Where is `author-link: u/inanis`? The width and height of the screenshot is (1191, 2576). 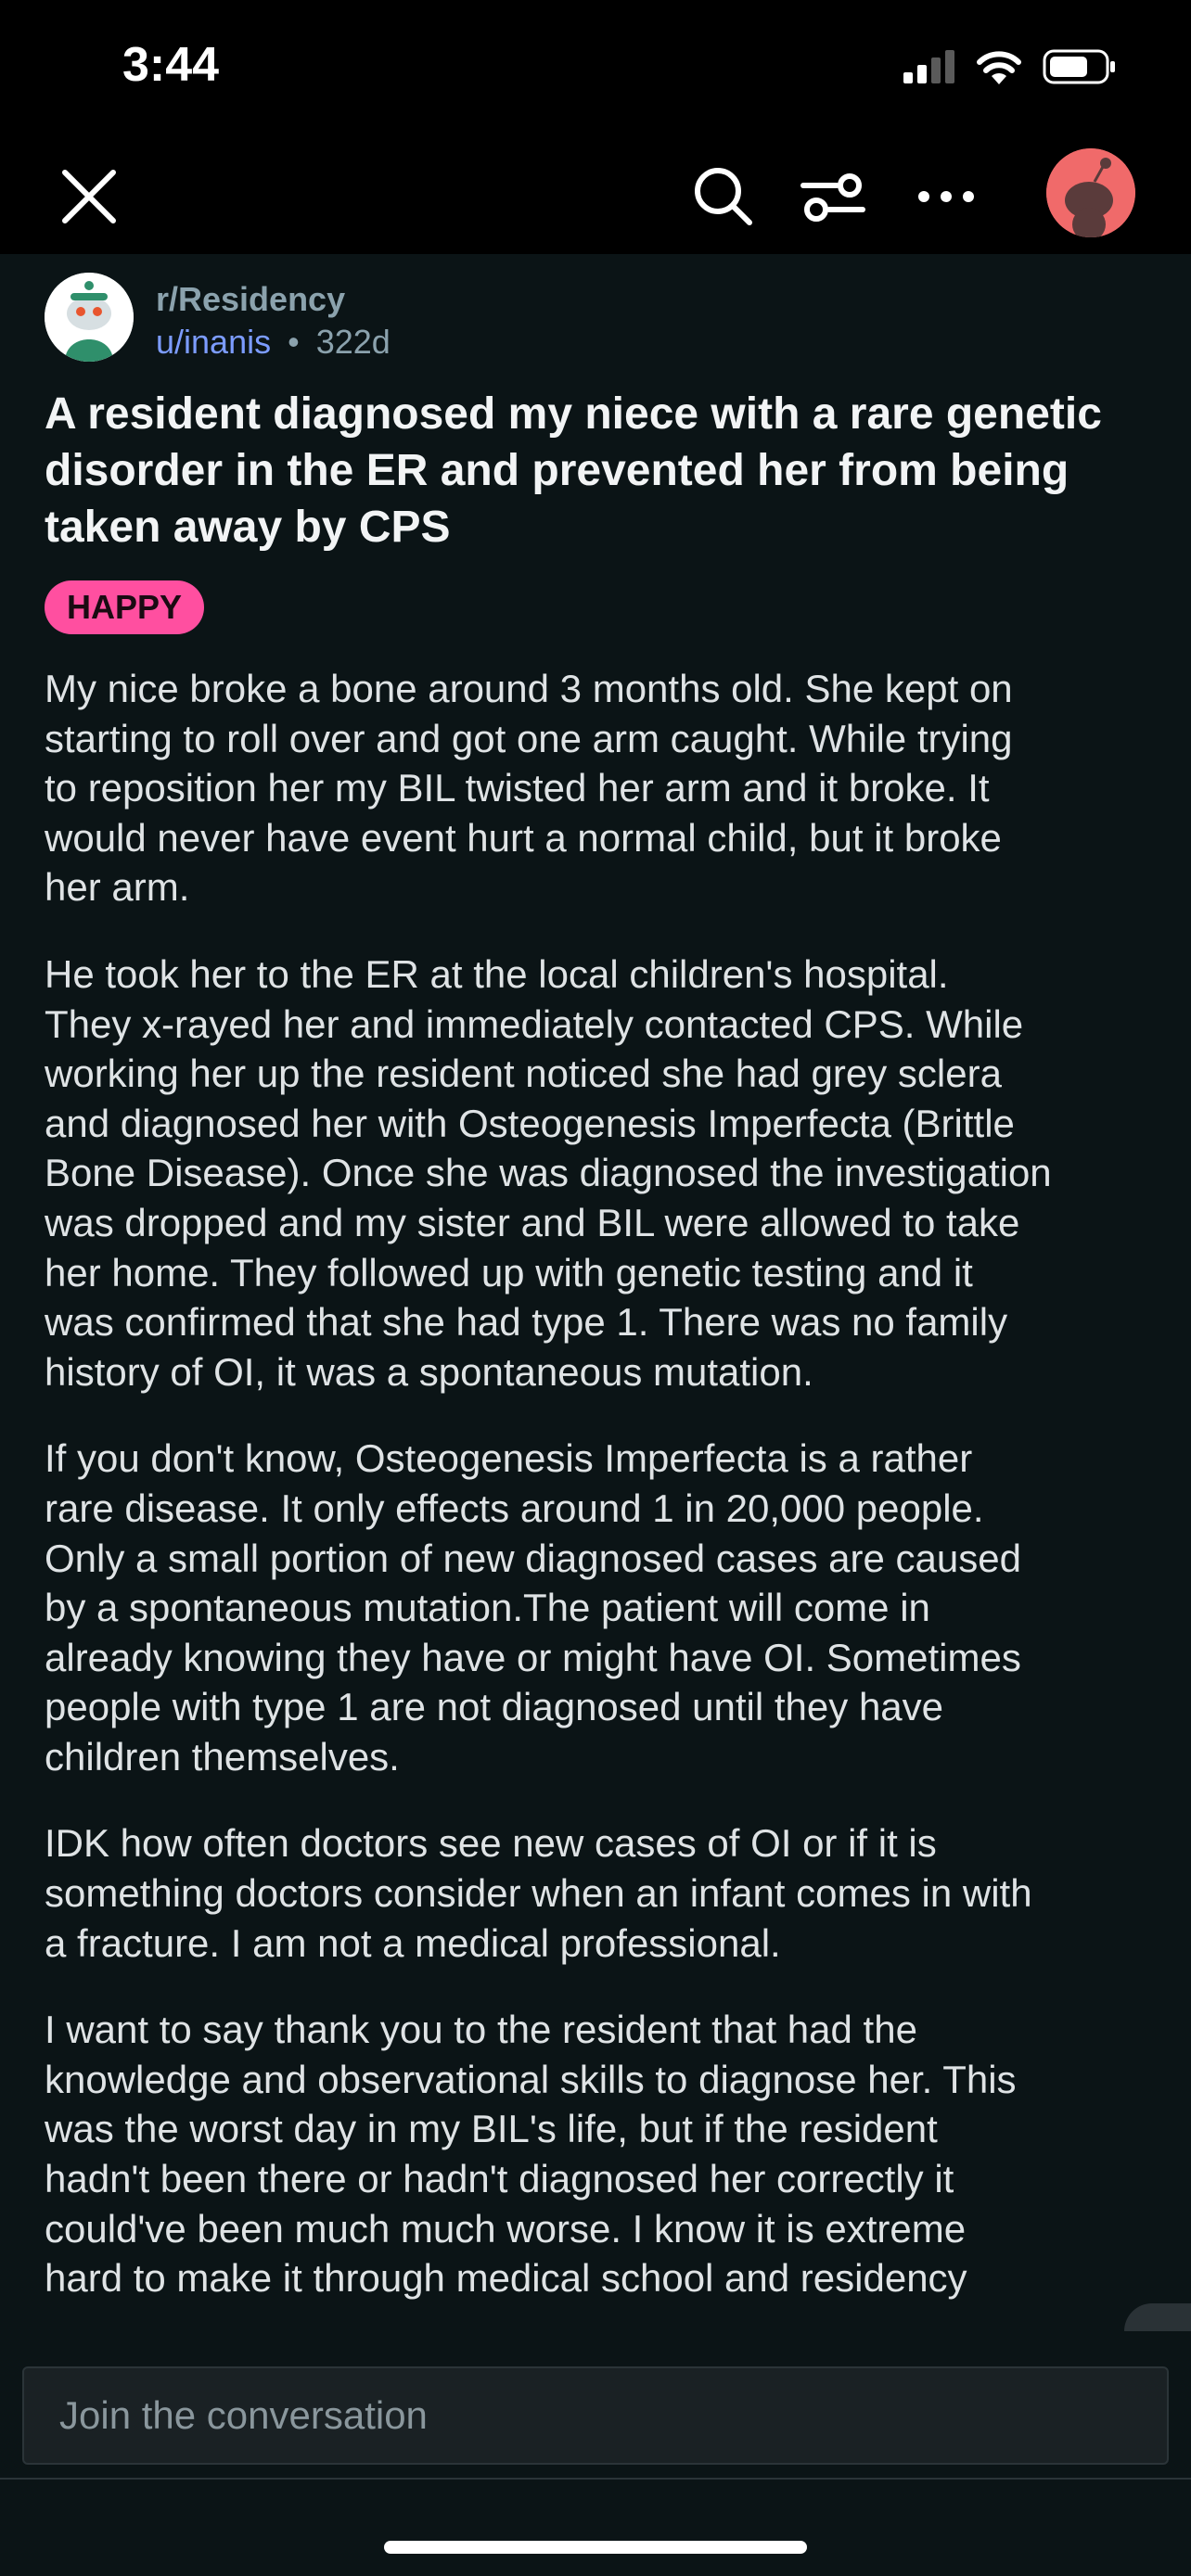 author-link: u/inanis is located at coordinates (213, 342).